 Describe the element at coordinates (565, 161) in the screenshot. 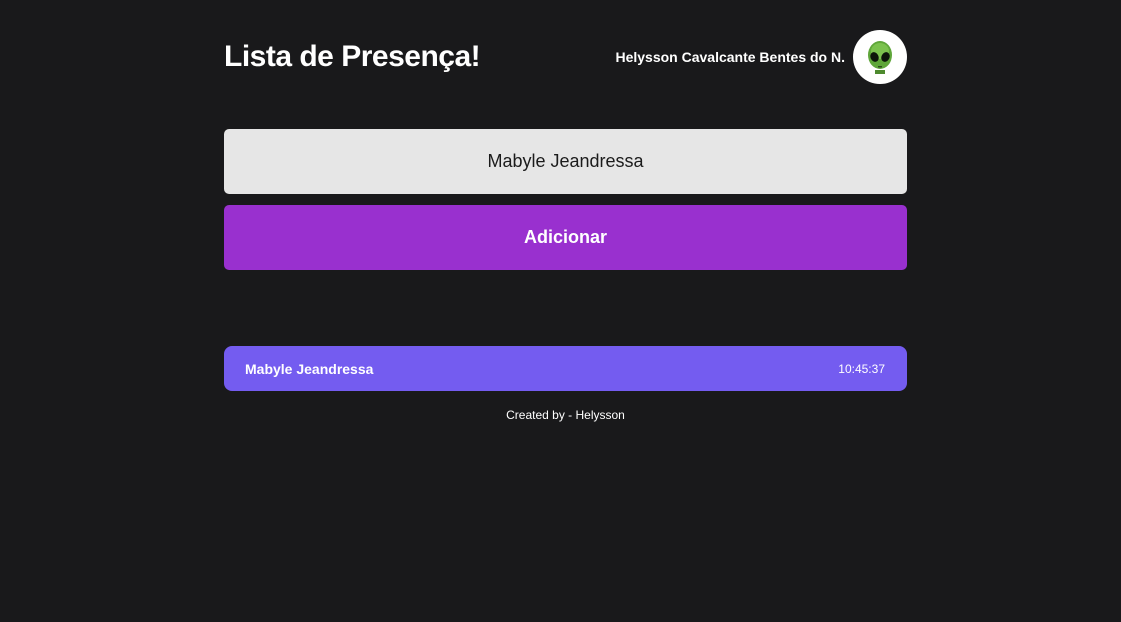

I see `name-input` at that location.